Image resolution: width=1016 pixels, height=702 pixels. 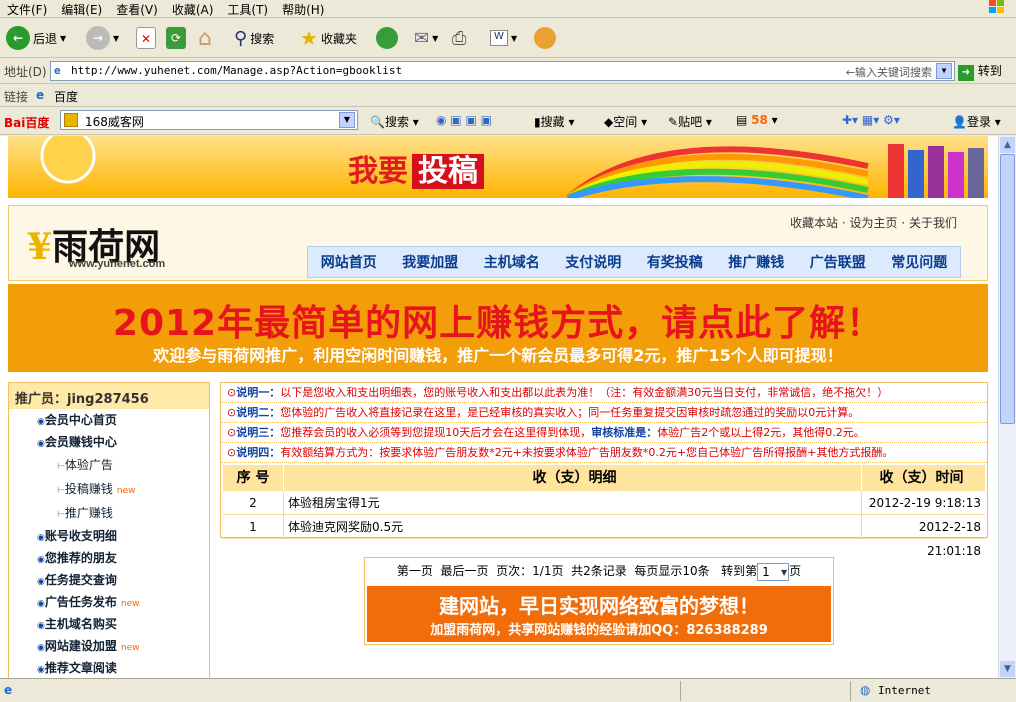 What do you see at coordinates (45, 38) in the screenshot?
I see `back-label: 后退` at bounding box center [45, 38].